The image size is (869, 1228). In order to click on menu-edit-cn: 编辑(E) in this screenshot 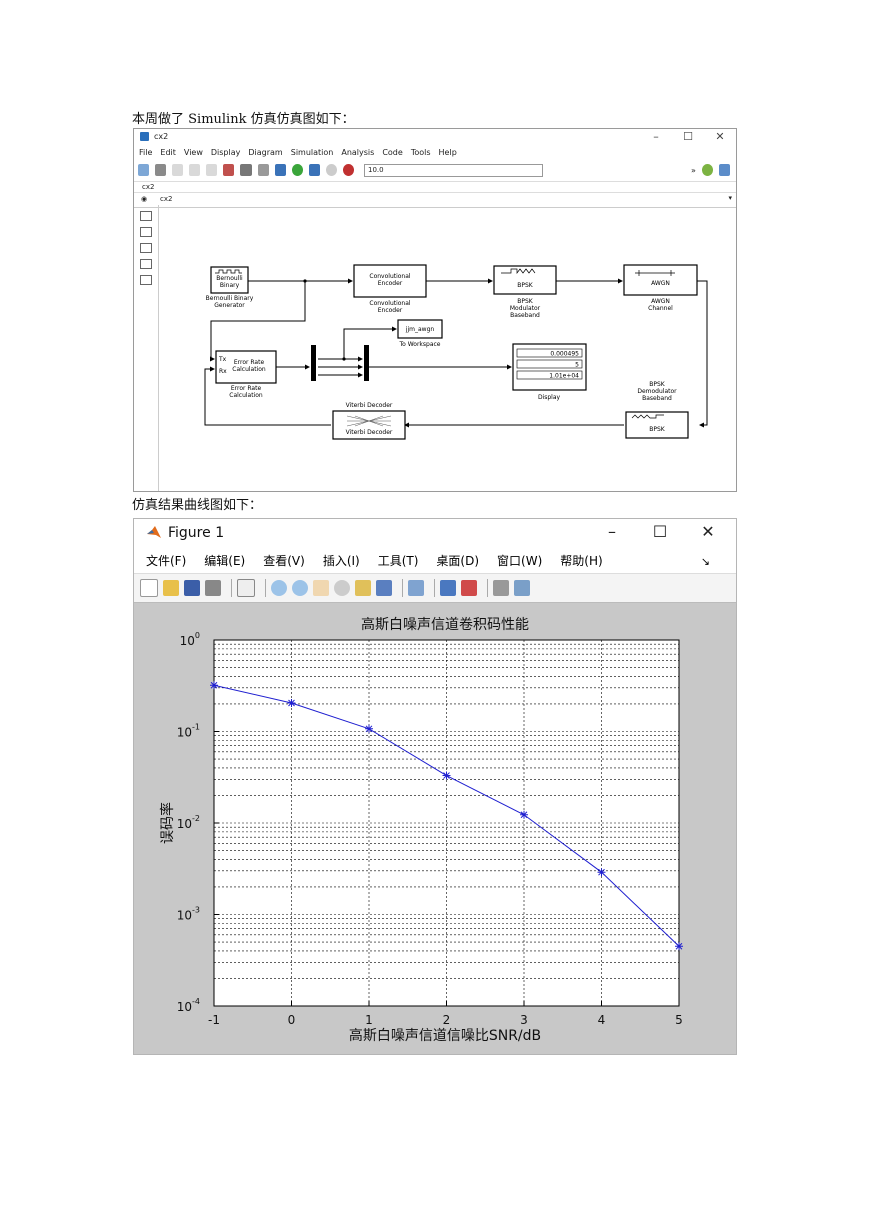, I will do `click(224, 560)`.